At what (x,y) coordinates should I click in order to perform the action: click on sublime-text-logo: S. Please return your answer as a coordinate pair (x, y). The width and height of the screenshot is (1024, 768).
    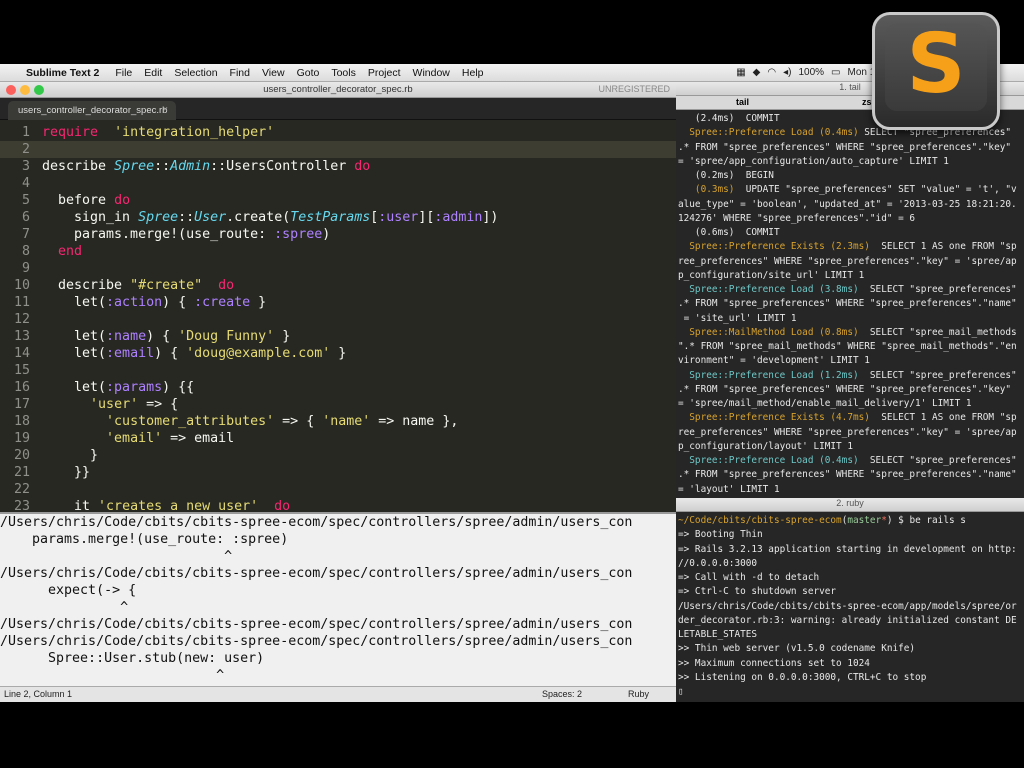
    Looking at the image, I should click on (936, 71).